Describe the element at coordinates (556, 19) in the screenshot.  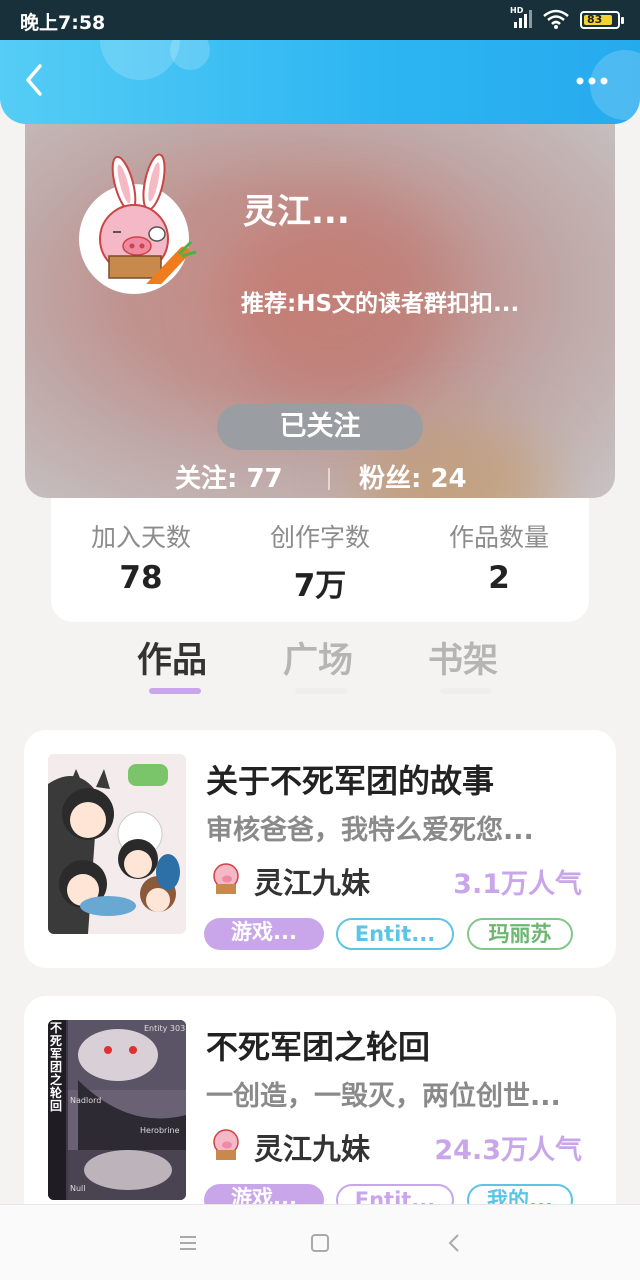
I see `wifi-icon` at that location.